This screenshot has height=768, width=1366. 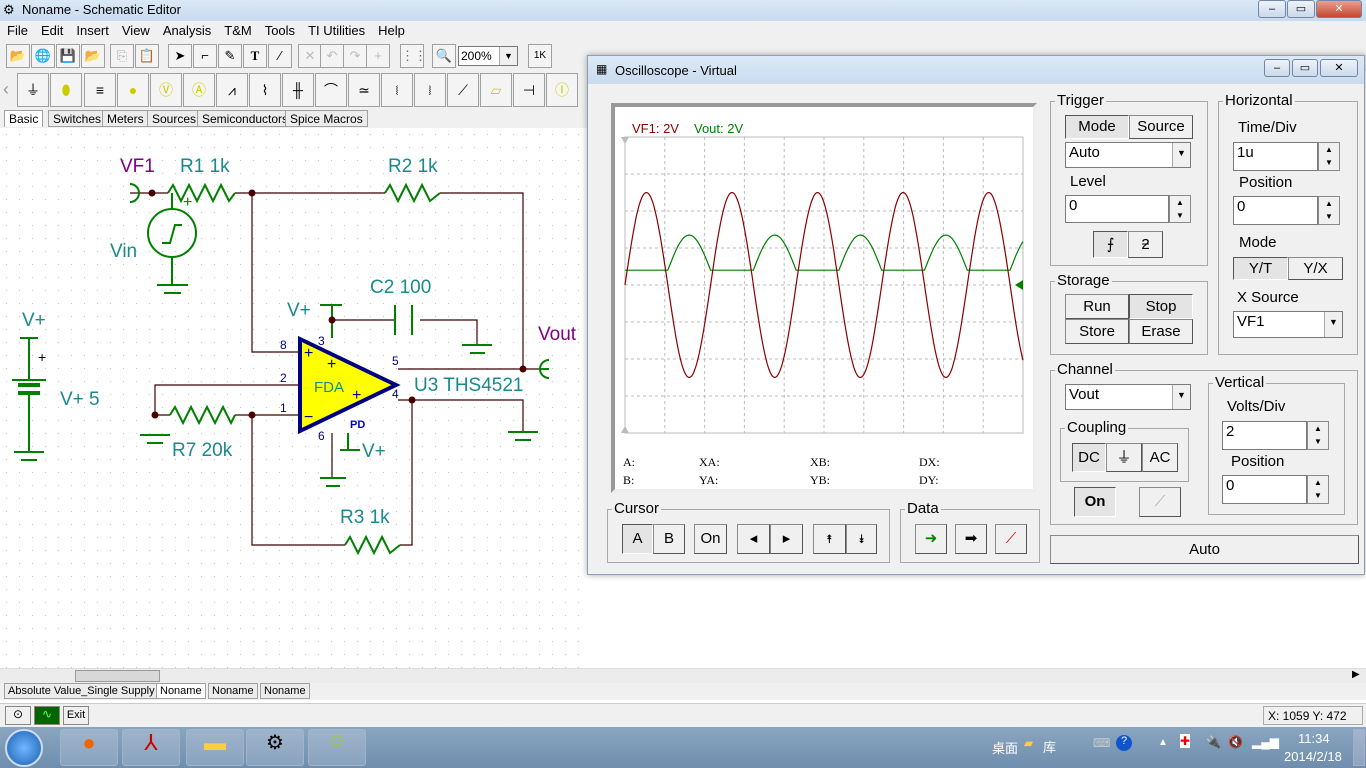 What do you see at coordinates (1288, 324) in the screenshot?
I see `x-source-select: VF1 ▼` at bounding box center [1288, 324].